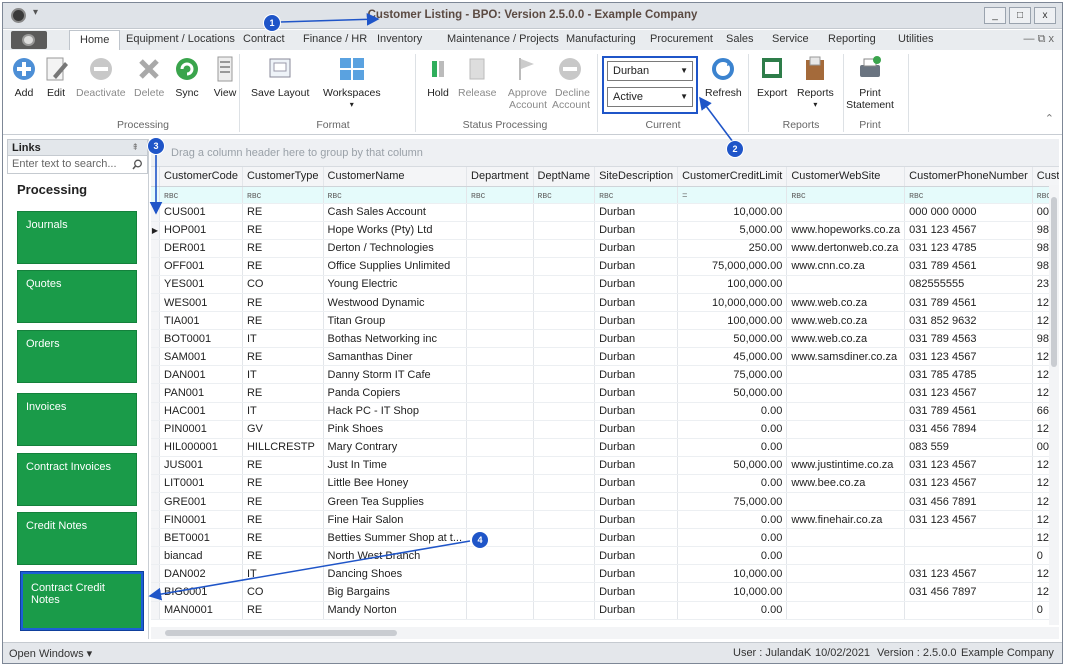 This screenshot has width=1065, height=666. I want to click on vertical-scrollbar, so click(1054, 405).